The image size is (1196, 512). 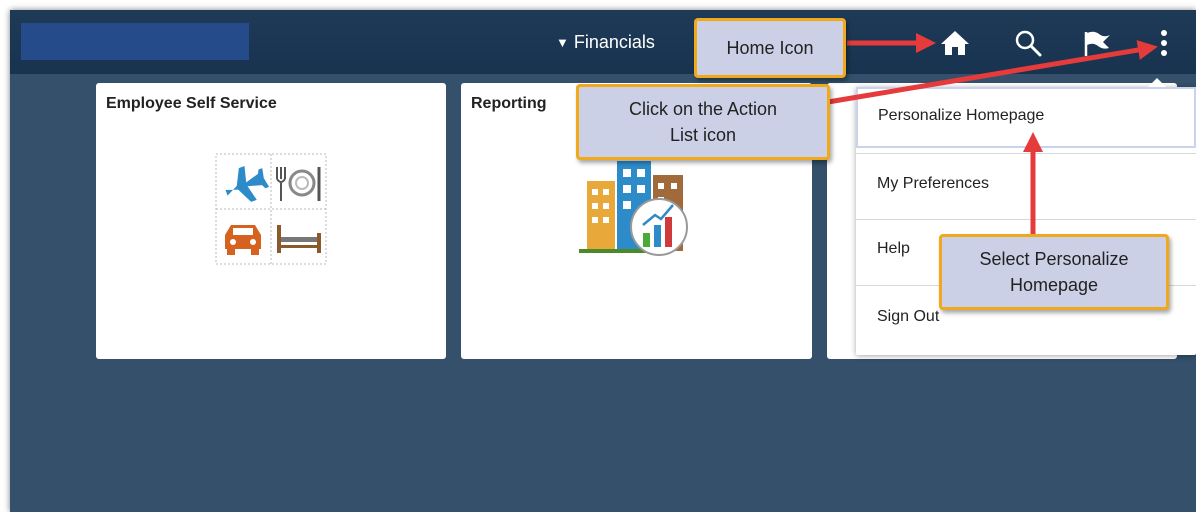 I want to click on brand-logo, so click(x=135, y=41).